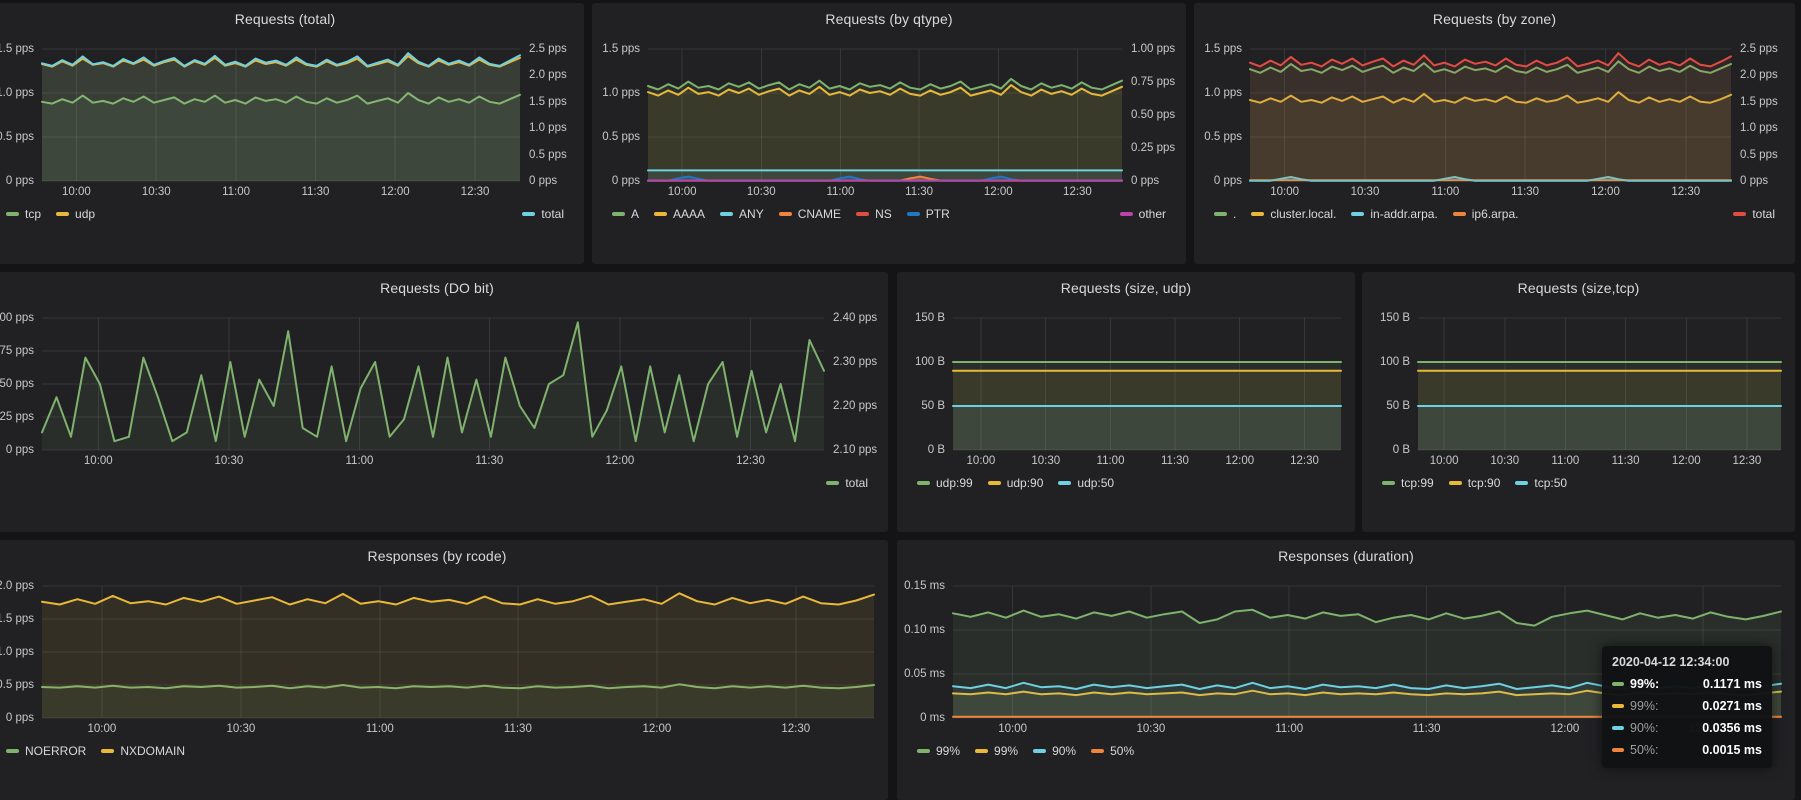  Describe the element at coordinates (1417, 483) in the screenshot. I see `legend-label: tcp:99` at that location.